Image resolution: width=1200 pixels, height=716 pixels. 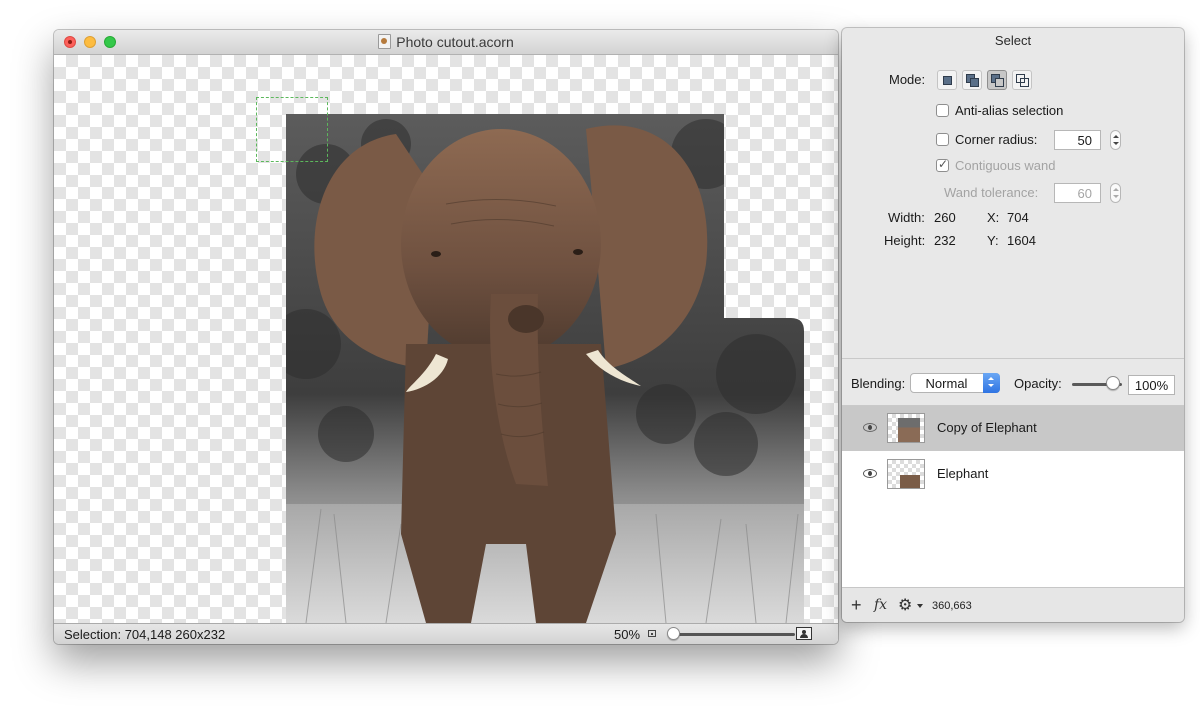 I want to click on window-title: Photo cutout.acorn, so click(x=455, y=42).